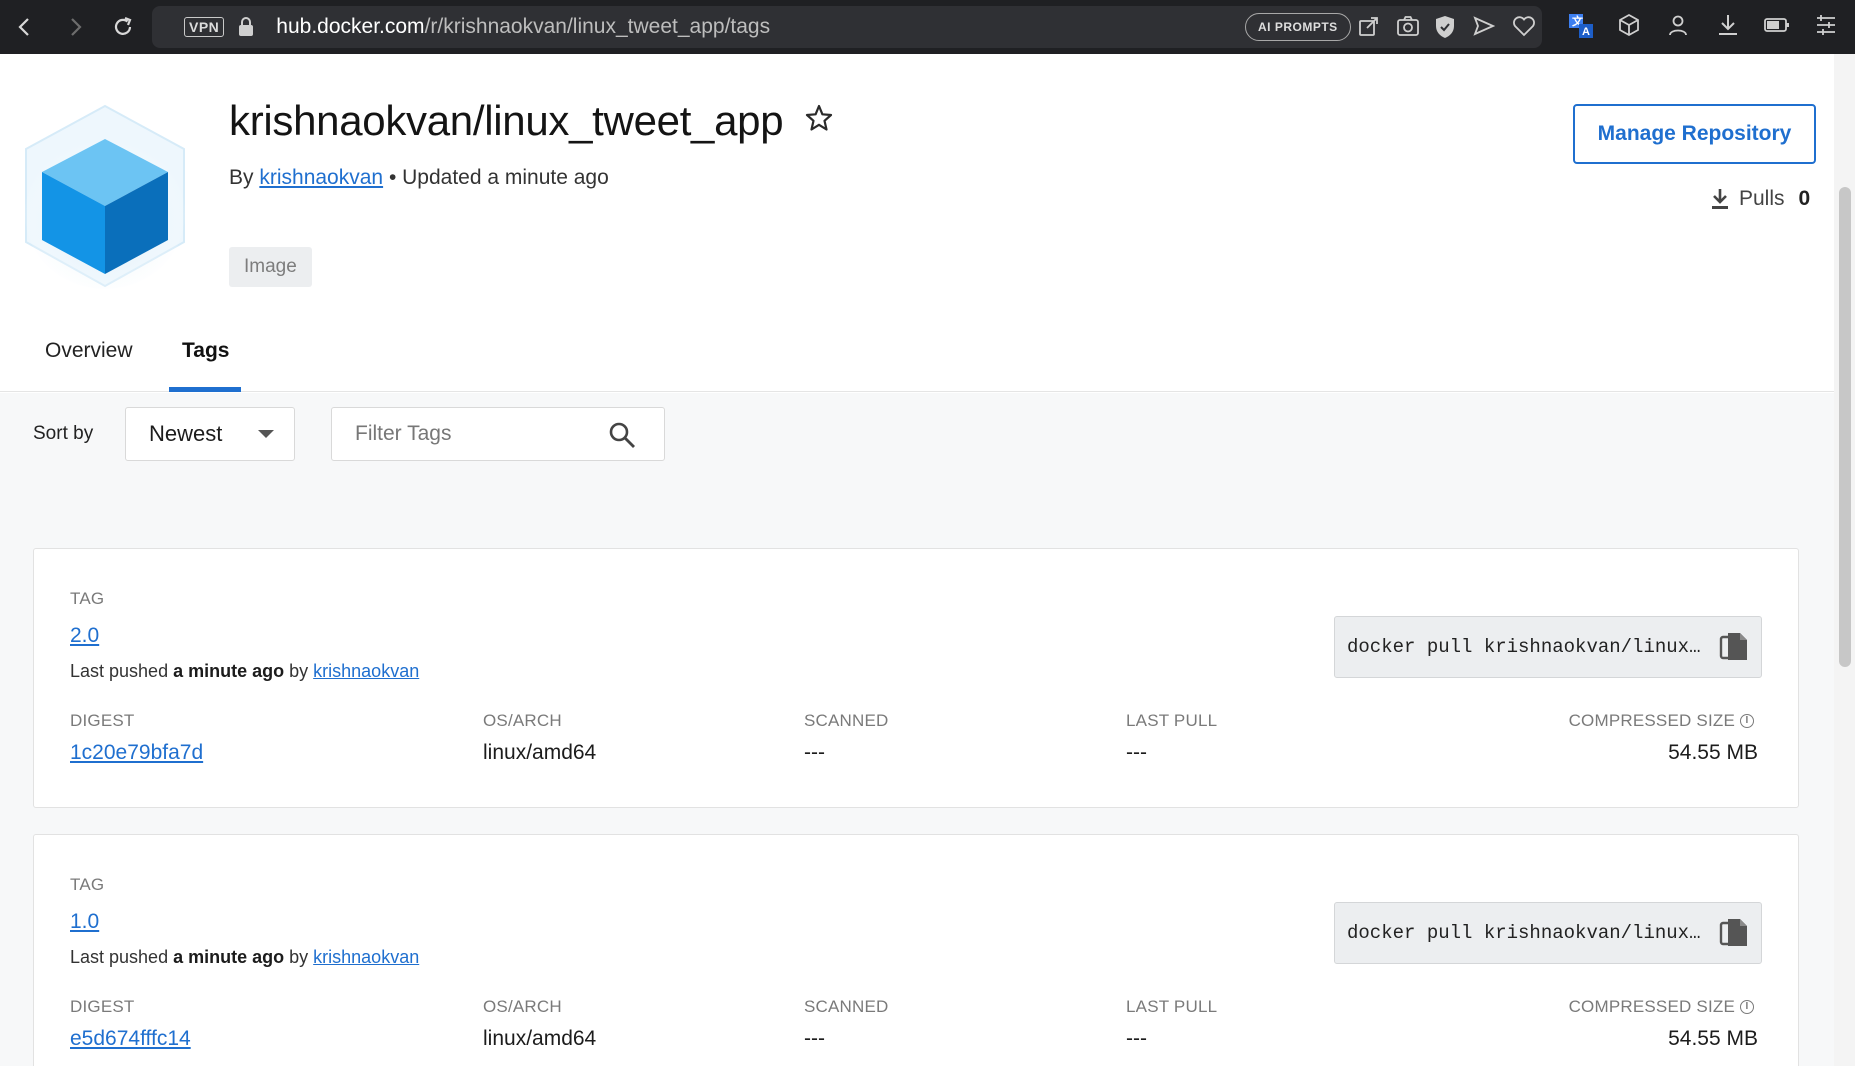 This screenshot has height=1066, width=1855. I want to click on page-scrollbar, so click(1844, 560).